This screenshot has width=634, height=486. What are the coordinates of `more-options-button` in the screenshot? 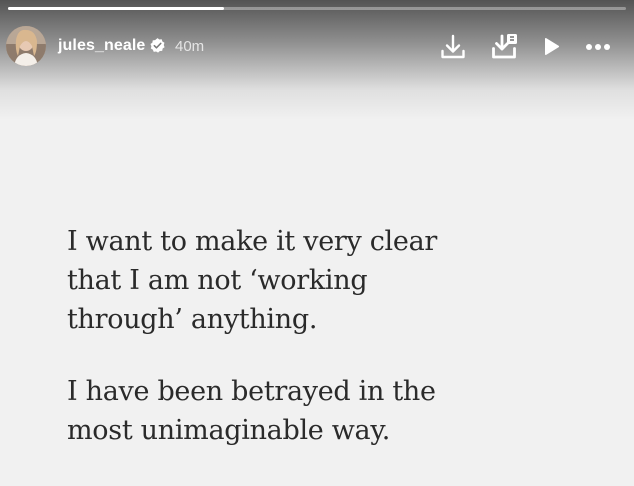 It's located at (598, 47).